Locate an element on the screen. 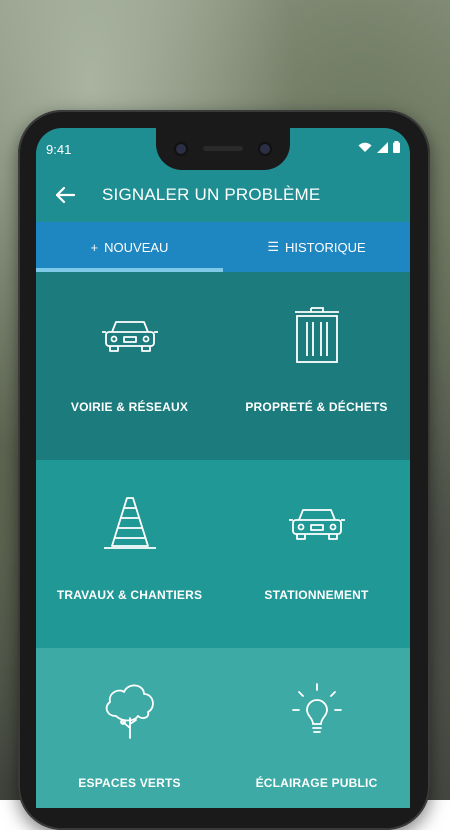 The image size is (450, 830). signal-icon is located at coordinates (382, 147).